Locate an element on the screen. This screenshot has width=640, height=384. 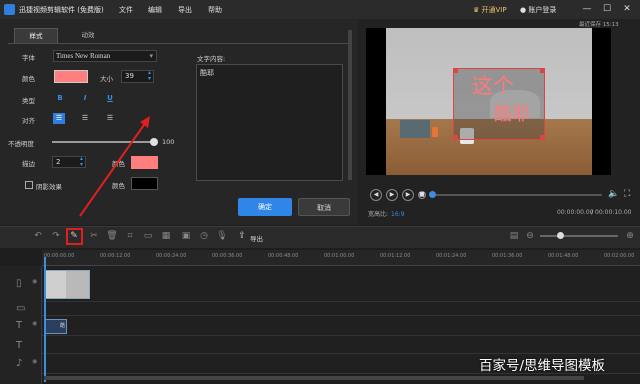
zoom-out-icon: ⊖ is located at coordinates (530, 236).